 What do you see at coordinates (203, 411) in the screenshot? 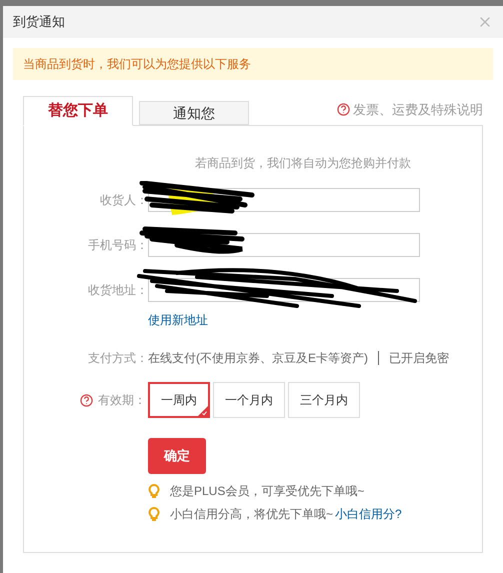
I see `check-corner-icon` at bounding box center [203, 411].